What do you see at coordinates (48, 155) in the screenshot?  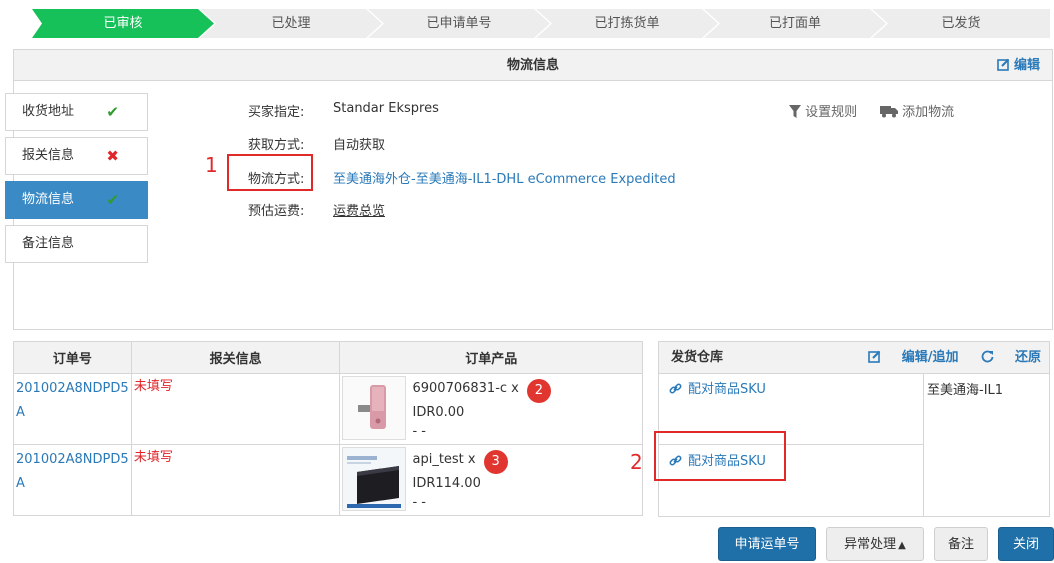 I see `tab-label: 报关信息` at bounding box center [48, 155].